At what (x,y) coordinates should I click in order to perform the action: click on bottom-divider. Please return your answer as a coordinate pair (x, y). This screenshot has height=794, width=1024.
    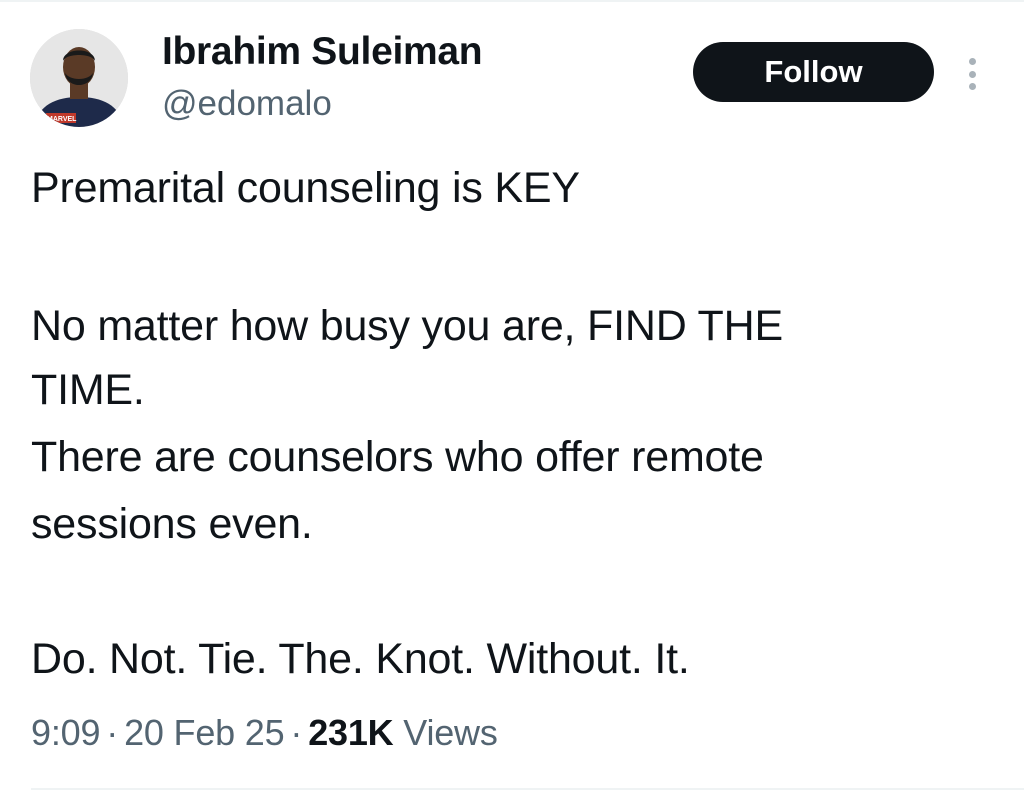
    Looking at the image, I should click on (527, 789).